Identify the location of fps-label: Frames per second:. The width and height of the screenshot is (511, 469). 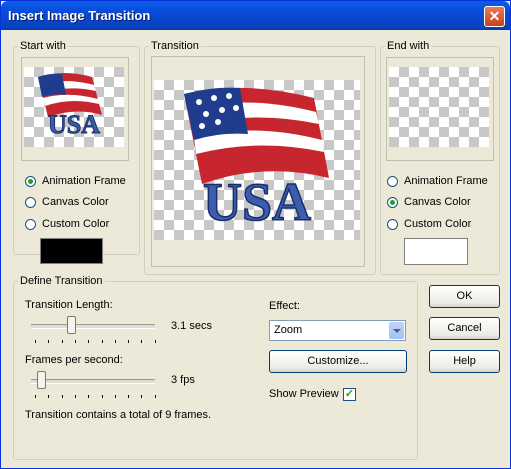
(74, 360).